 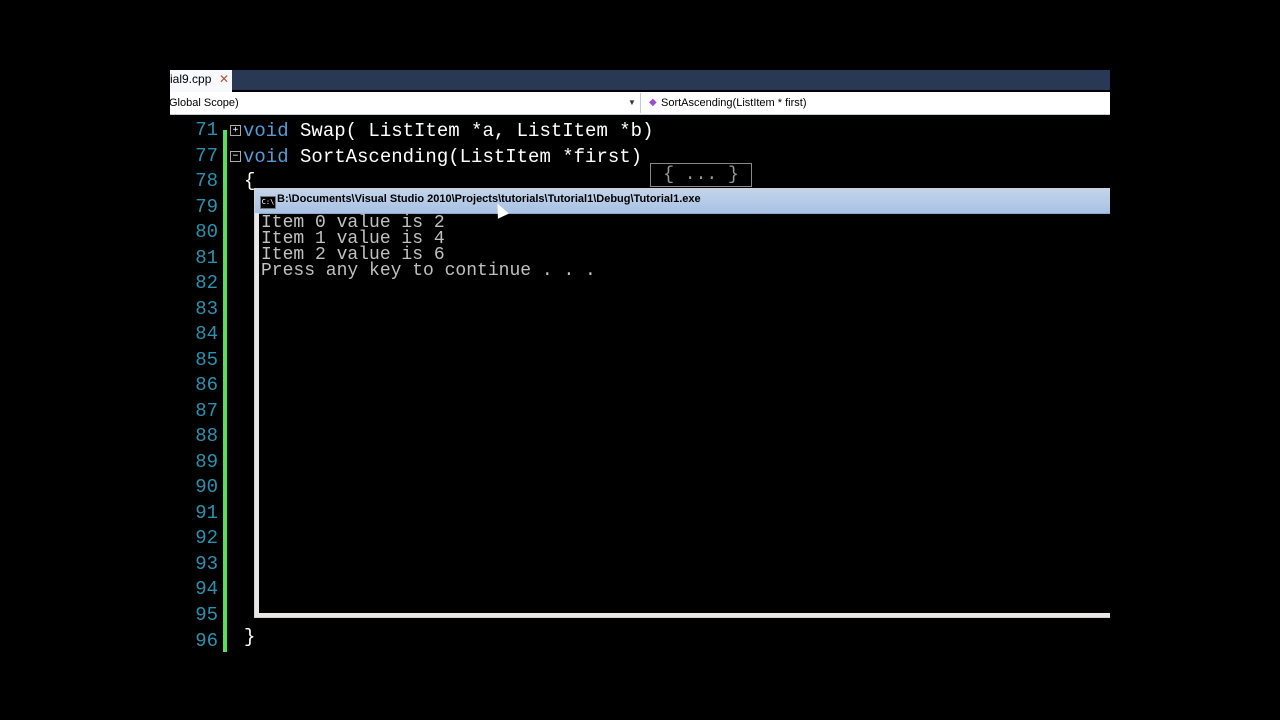 What do you see at coordinates (224, 79) in the screenshot?
I see `close-icon: ✕` at bounding box center [224, 79].